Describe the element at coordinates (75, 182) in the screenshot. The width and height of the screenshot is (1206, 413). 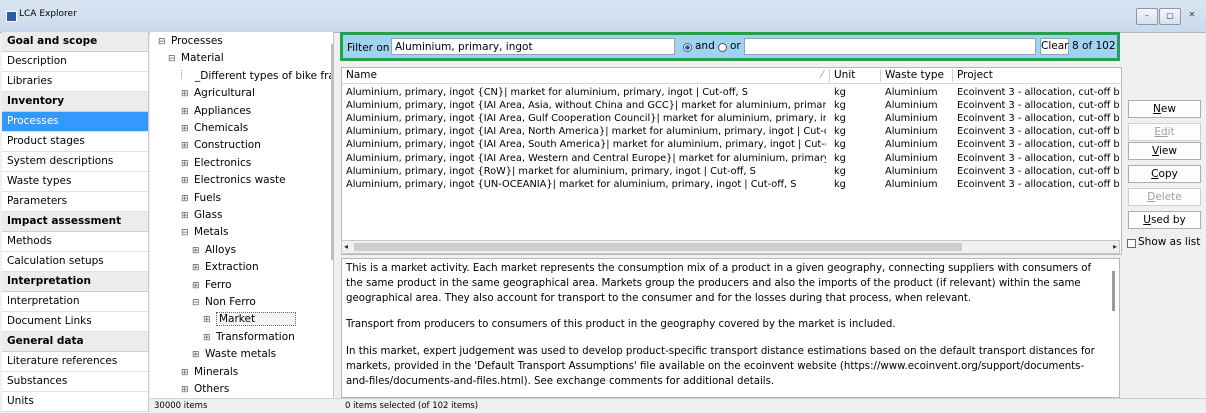
I see `sidebar-item-waste-types: Waste types` at that location.